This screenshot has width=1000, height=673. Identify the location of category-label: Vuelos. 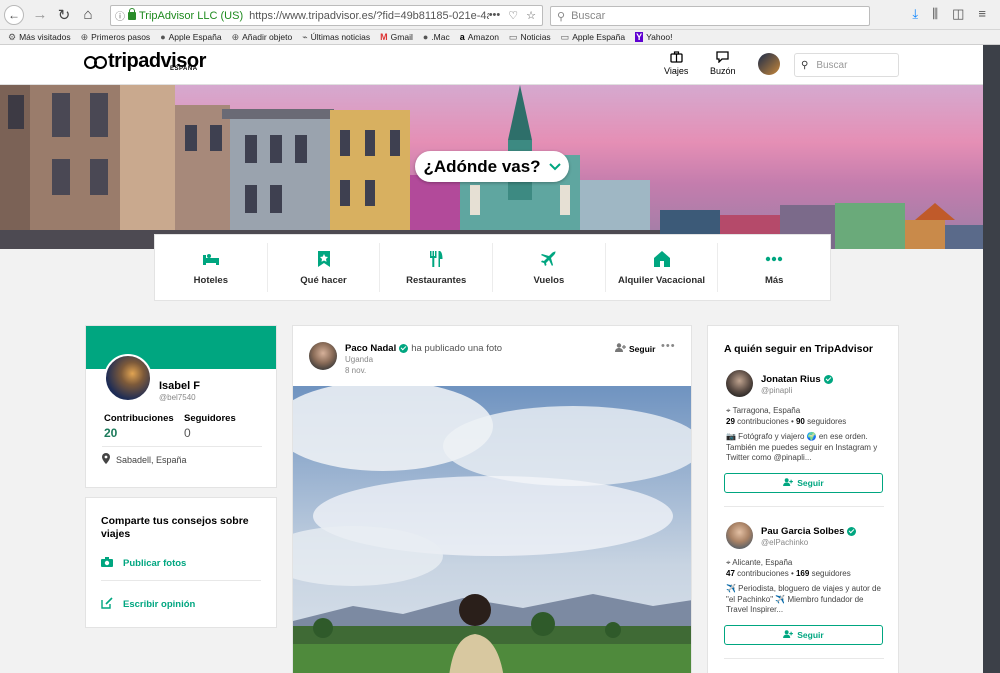
(549, 280).